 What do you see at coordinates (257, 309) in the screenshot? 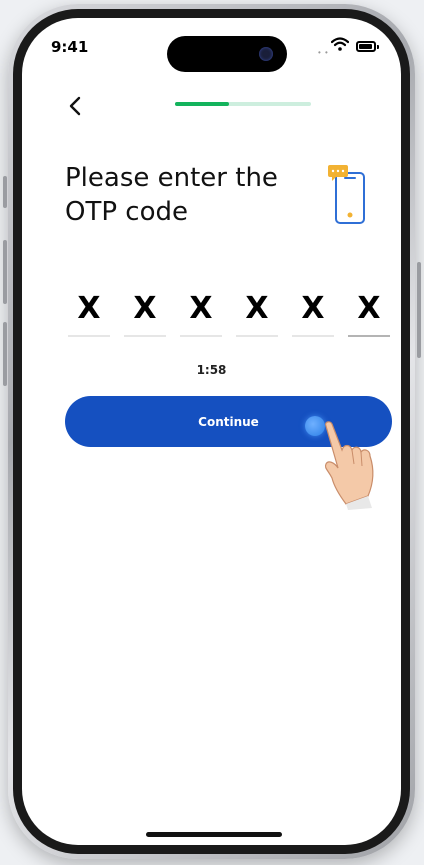
I see `otp-digit-4: X` at bounding box center [257, 309].